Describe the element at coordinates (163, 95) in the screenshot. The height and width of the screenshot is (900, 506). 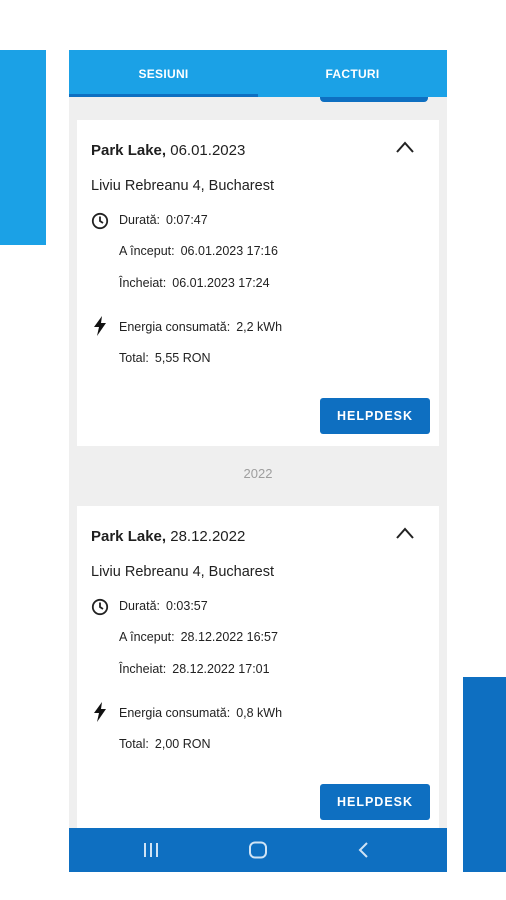
I see `tab-active-indicator` at that location.